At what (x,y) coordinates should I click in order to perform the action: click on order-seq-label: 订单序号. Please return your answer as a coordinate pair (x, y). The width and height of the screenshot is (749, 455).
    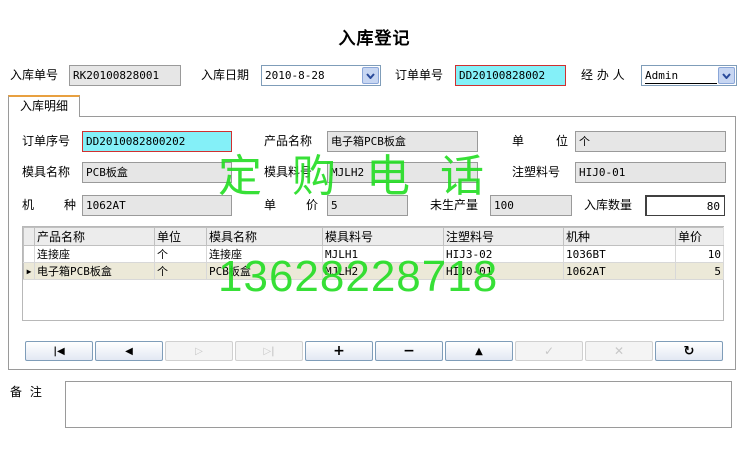
    Looking at the image, I should click on (46, 141).